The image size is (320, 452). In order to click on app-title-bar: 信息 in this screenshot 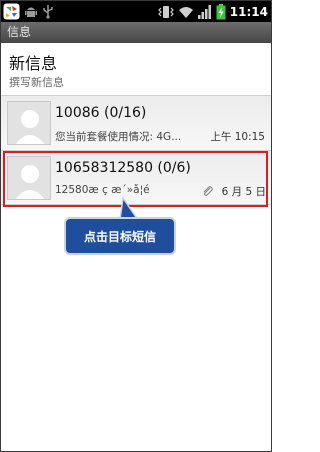, I will do `click(136, 32)`.